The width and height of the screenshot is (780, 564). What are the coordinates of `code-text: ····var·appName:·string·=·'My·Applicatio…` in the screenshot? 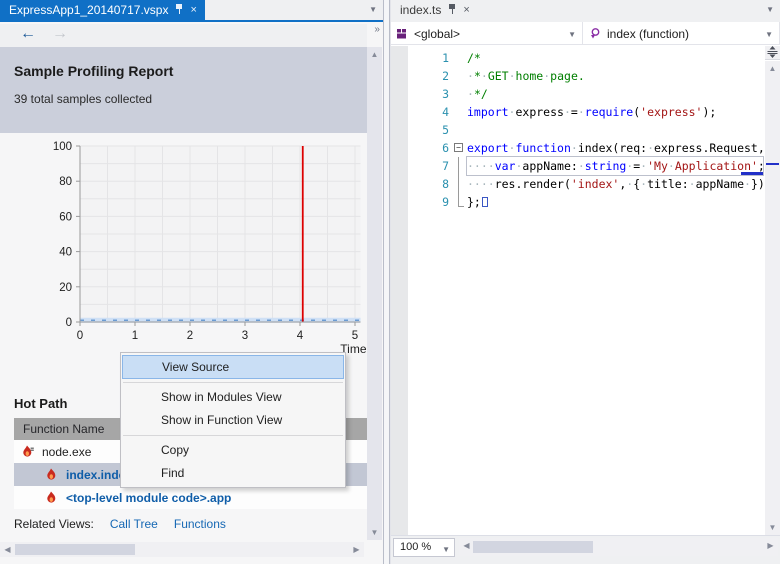 It's located at (615, 166).